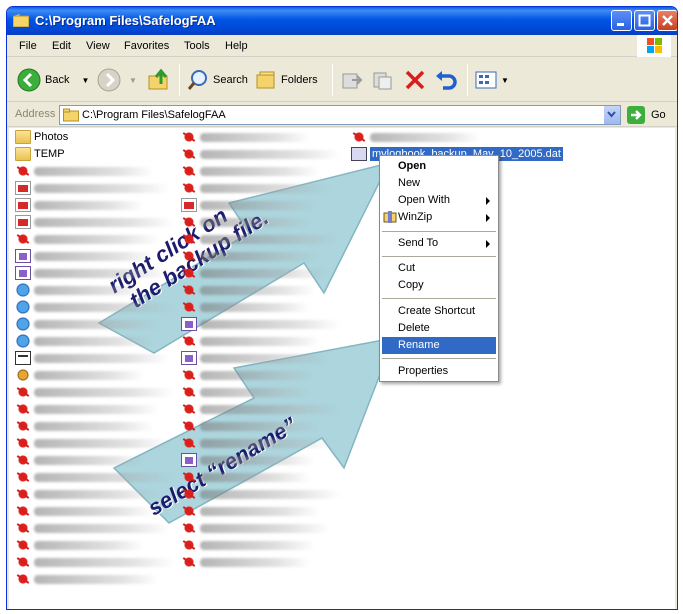 Image resolution: width=683 pixels, height=614 pixels. Describe the element at coordinates (492, 80) in the screenshot. I see `views-button: ▼` at that location.